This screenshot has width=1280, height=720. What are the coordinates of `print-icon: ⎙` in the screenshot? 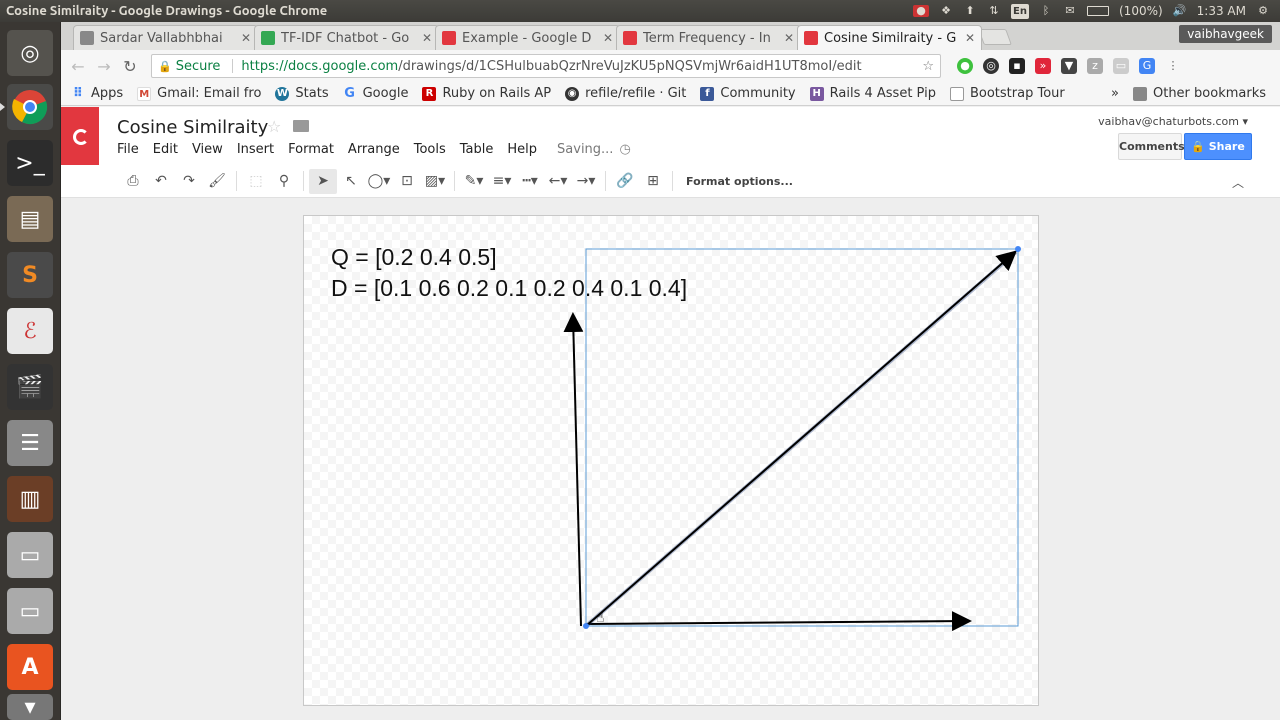 It's located at (133, 181).